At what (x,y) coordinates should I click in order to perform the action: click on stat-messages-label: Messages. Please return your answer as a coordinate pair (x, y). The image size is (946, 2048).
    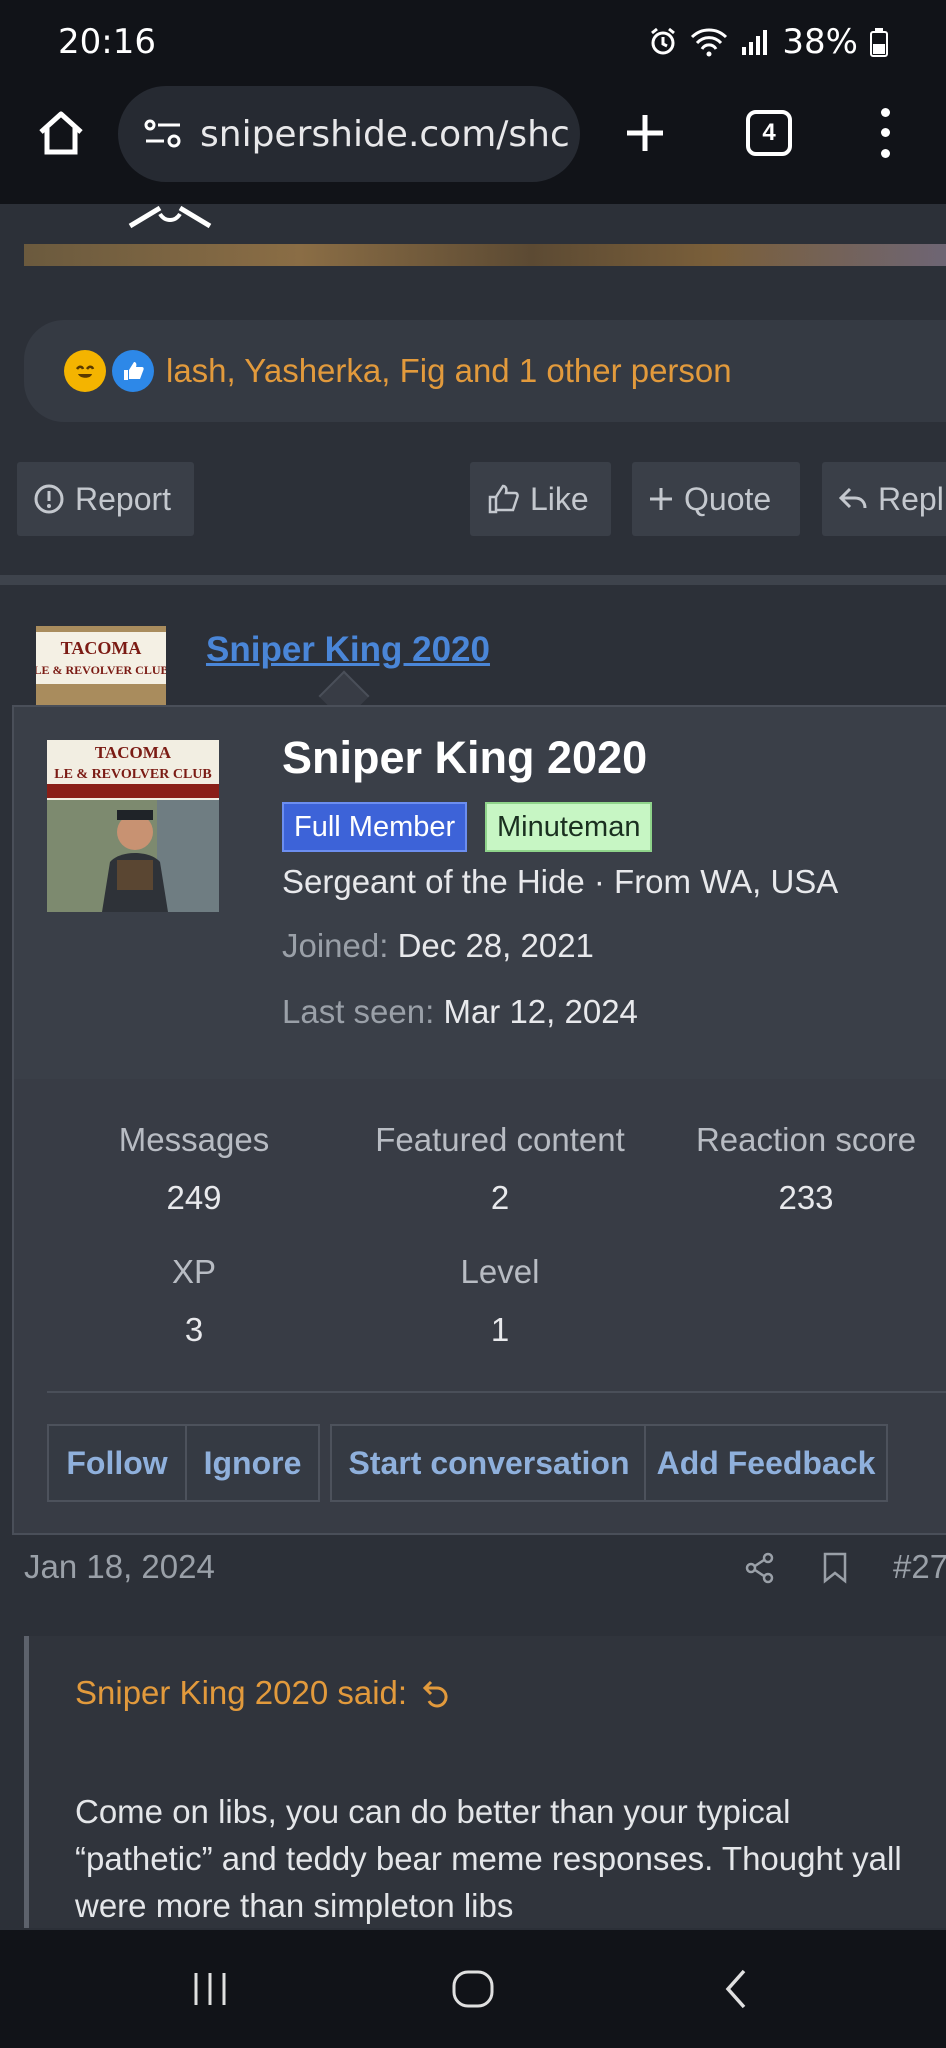
    Looking at the image, I should click on (194, 1139).